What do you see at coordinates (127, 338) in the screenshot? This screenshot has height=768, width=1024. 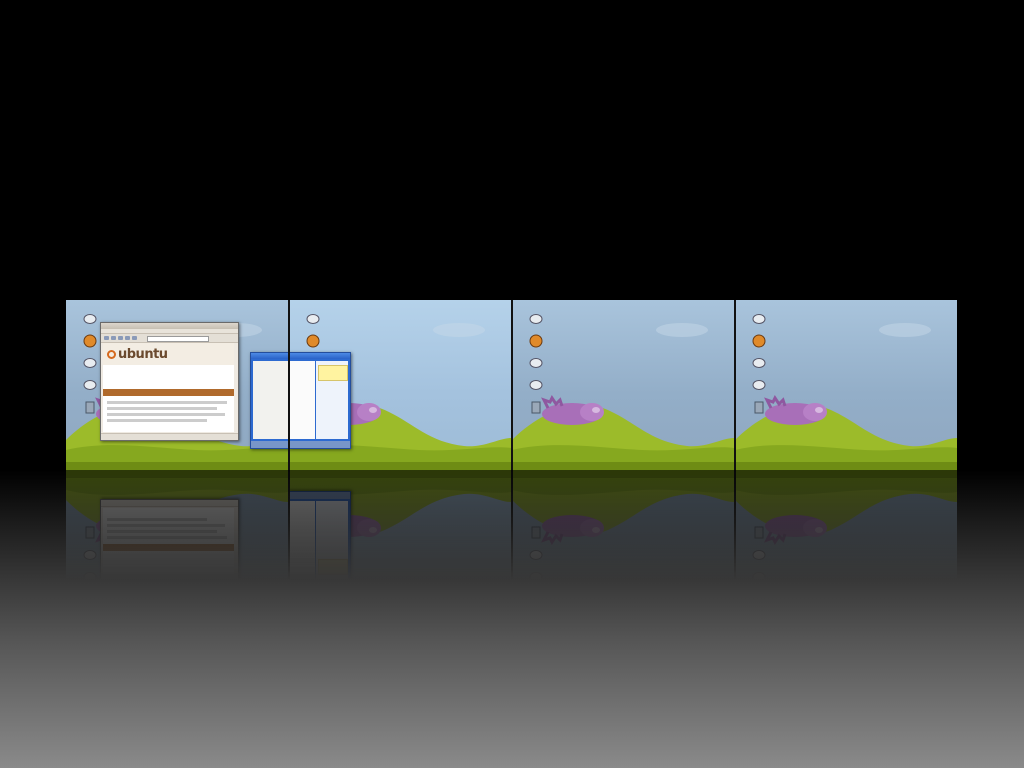 I see `stop-icon` at bounding box center [127, 338].